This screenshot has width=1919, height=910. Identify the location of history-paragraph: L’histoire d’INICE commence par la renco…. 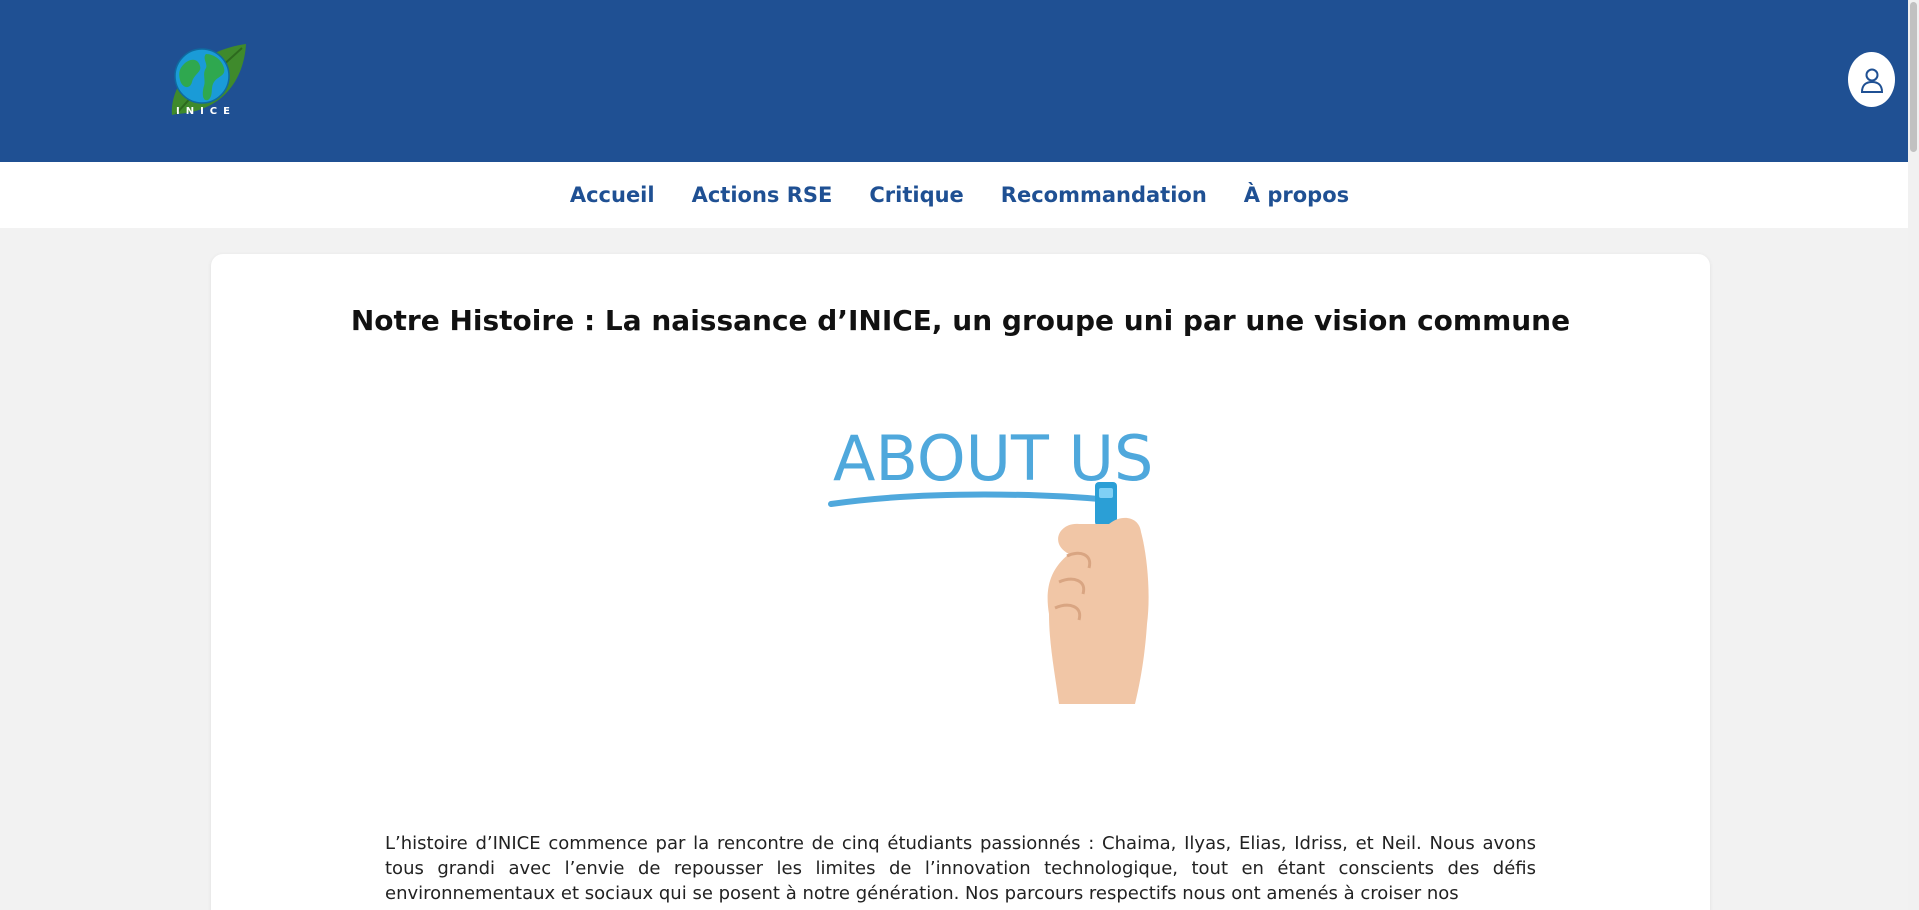
(960, 868).